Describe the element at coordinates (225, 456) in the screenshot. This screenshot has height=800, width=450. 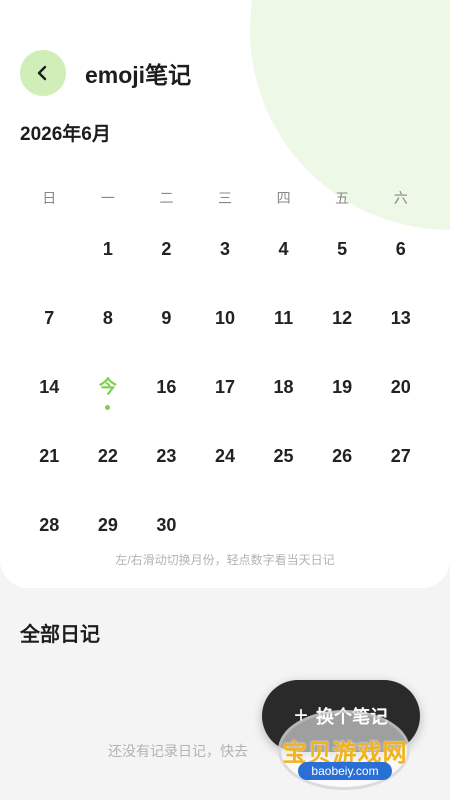
I see `calendar-day: 24` at that location.